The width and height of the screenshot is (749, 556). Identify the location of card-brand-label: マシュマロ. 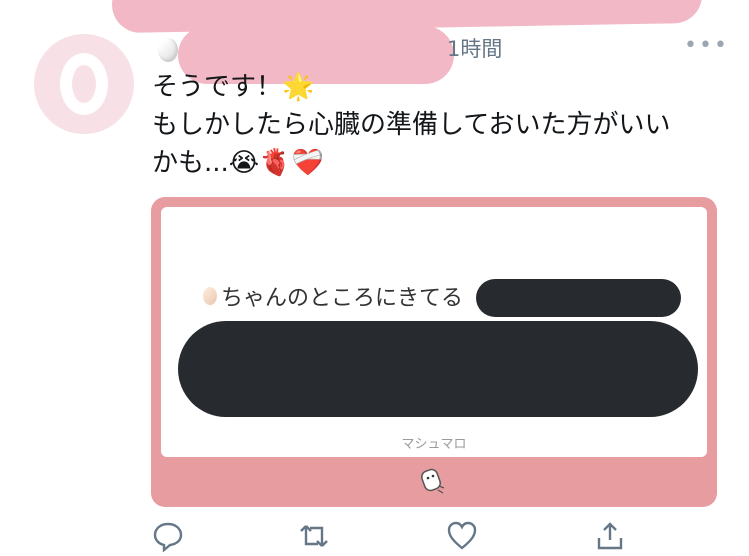
(434, 444).